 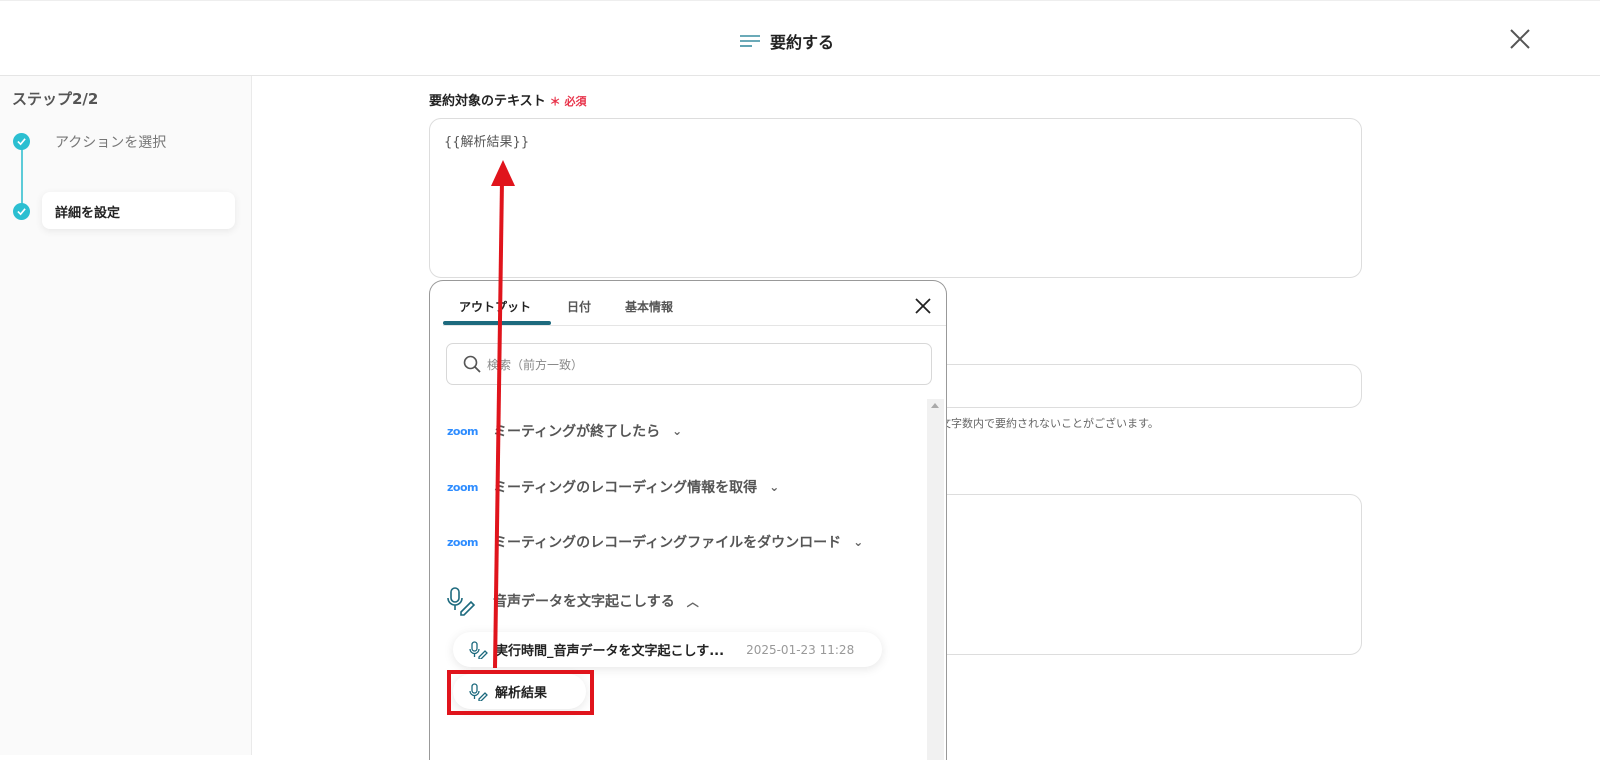 What do you see at coordinates (535, 364) in the screenshot?
I see `search-placeholder: 検索（前方一致）` at bounding box center [535, 364].